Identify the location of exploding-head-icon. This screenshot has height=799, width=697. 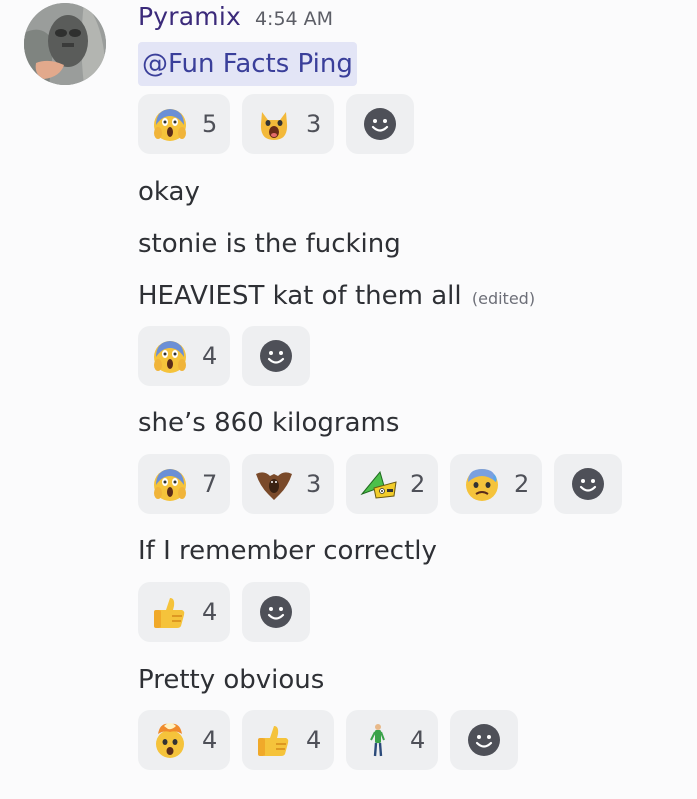
(170, 740).